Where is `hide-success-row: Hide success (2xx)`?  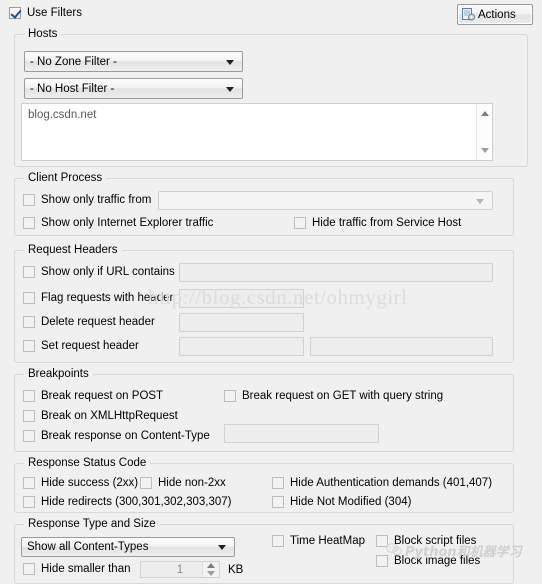
hide-success-row: Hide success (2xx) is located at coordinates (80, 483).